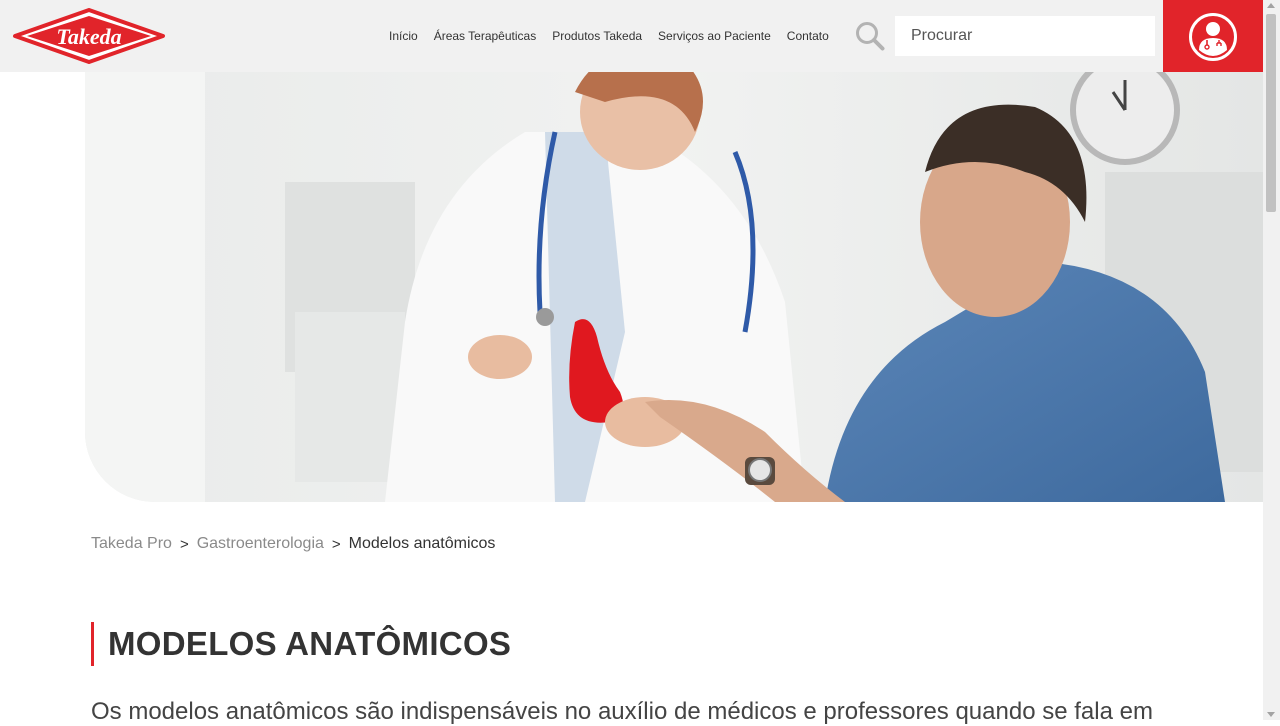 This screenshot has width=1280, height=726. What do you see at coordinates (403, 36) in the screenshot?
I see `nav-item-inicio: Início` at bounding box center [403, 36].